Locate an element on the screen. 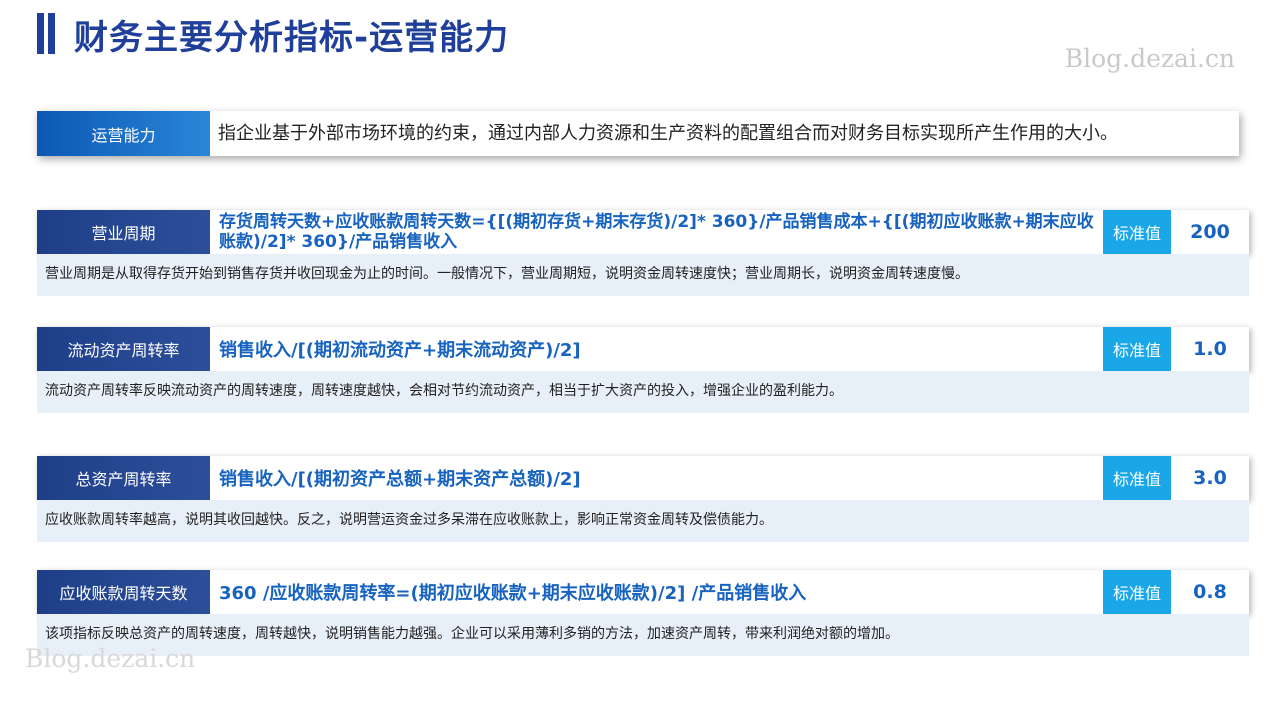 Image resolution: width=1280 pixels, height=720 pixels. metric-label: 营业周期 is located at coordinates (123, 232).